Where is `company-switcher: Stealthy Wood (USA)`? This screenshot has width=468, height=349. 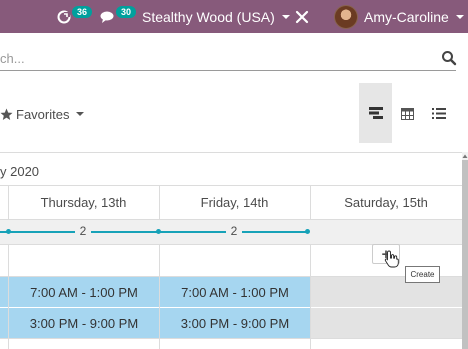 company-switcher: Stealthy Wood (USA) is located at coordinates (216, 16).